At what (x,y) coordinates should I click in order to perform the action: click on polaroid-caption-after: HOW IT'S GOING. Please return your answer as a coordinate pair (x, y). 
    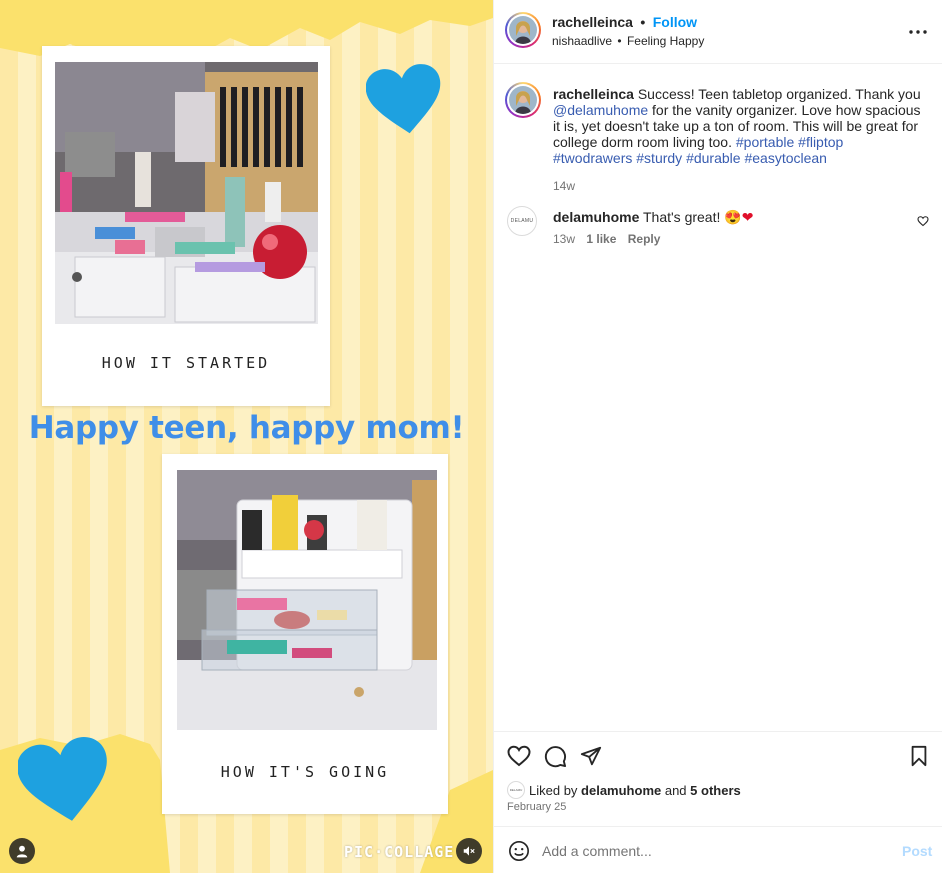
    Looking at the image, I should click on (305, 772).